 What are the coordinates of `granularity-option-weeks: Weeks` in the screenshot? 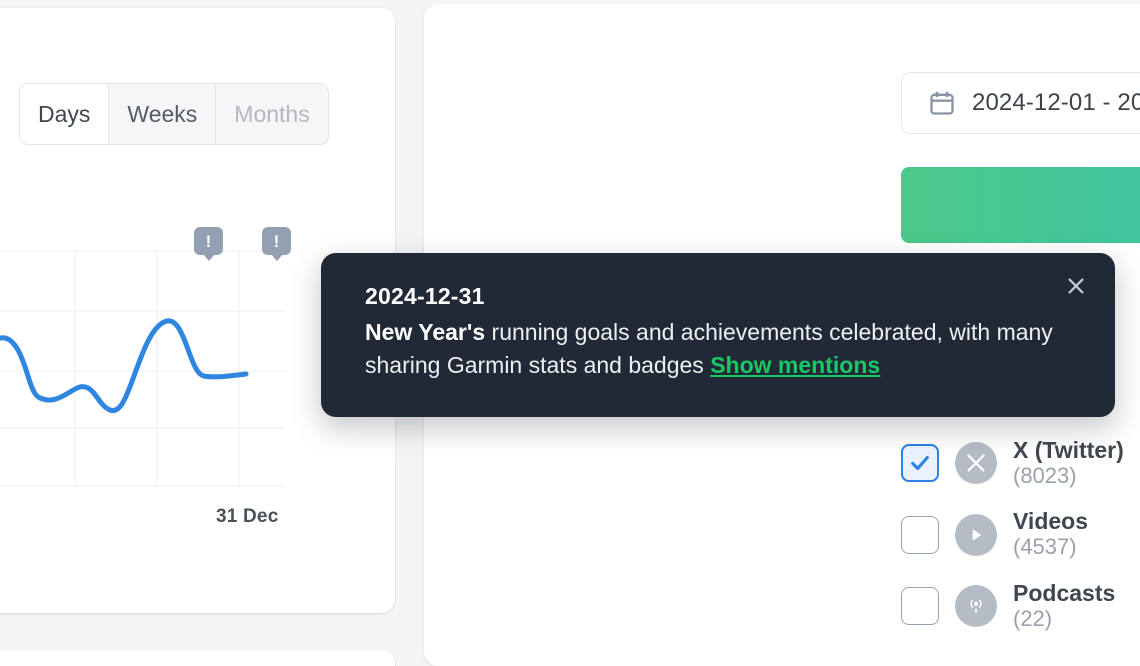 It's located at (163, 114).